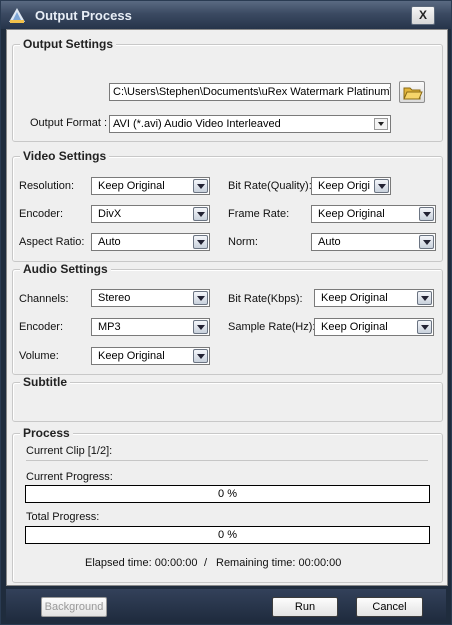 Image resolution: width=452 pixels, height=625 pixels. Describe the element at coordinates (265, 299) in the screenshot. I see `audio-bitrate-label: Bit Rate(Kbps):` at that location.